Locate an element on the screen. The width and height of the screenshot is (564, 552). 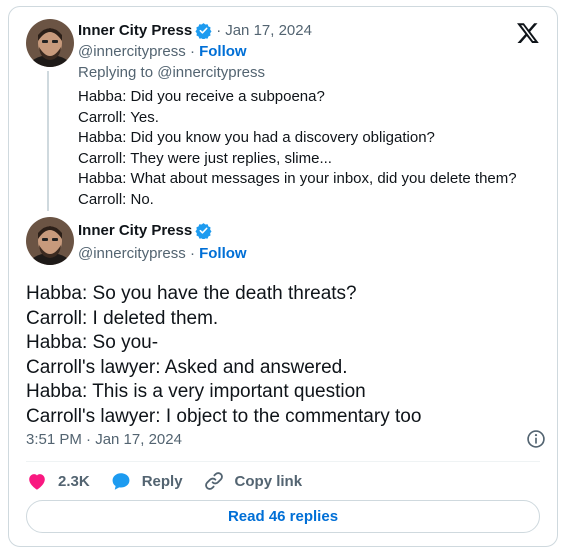
like-button: 2.3K is located at coordinates (58, 481).